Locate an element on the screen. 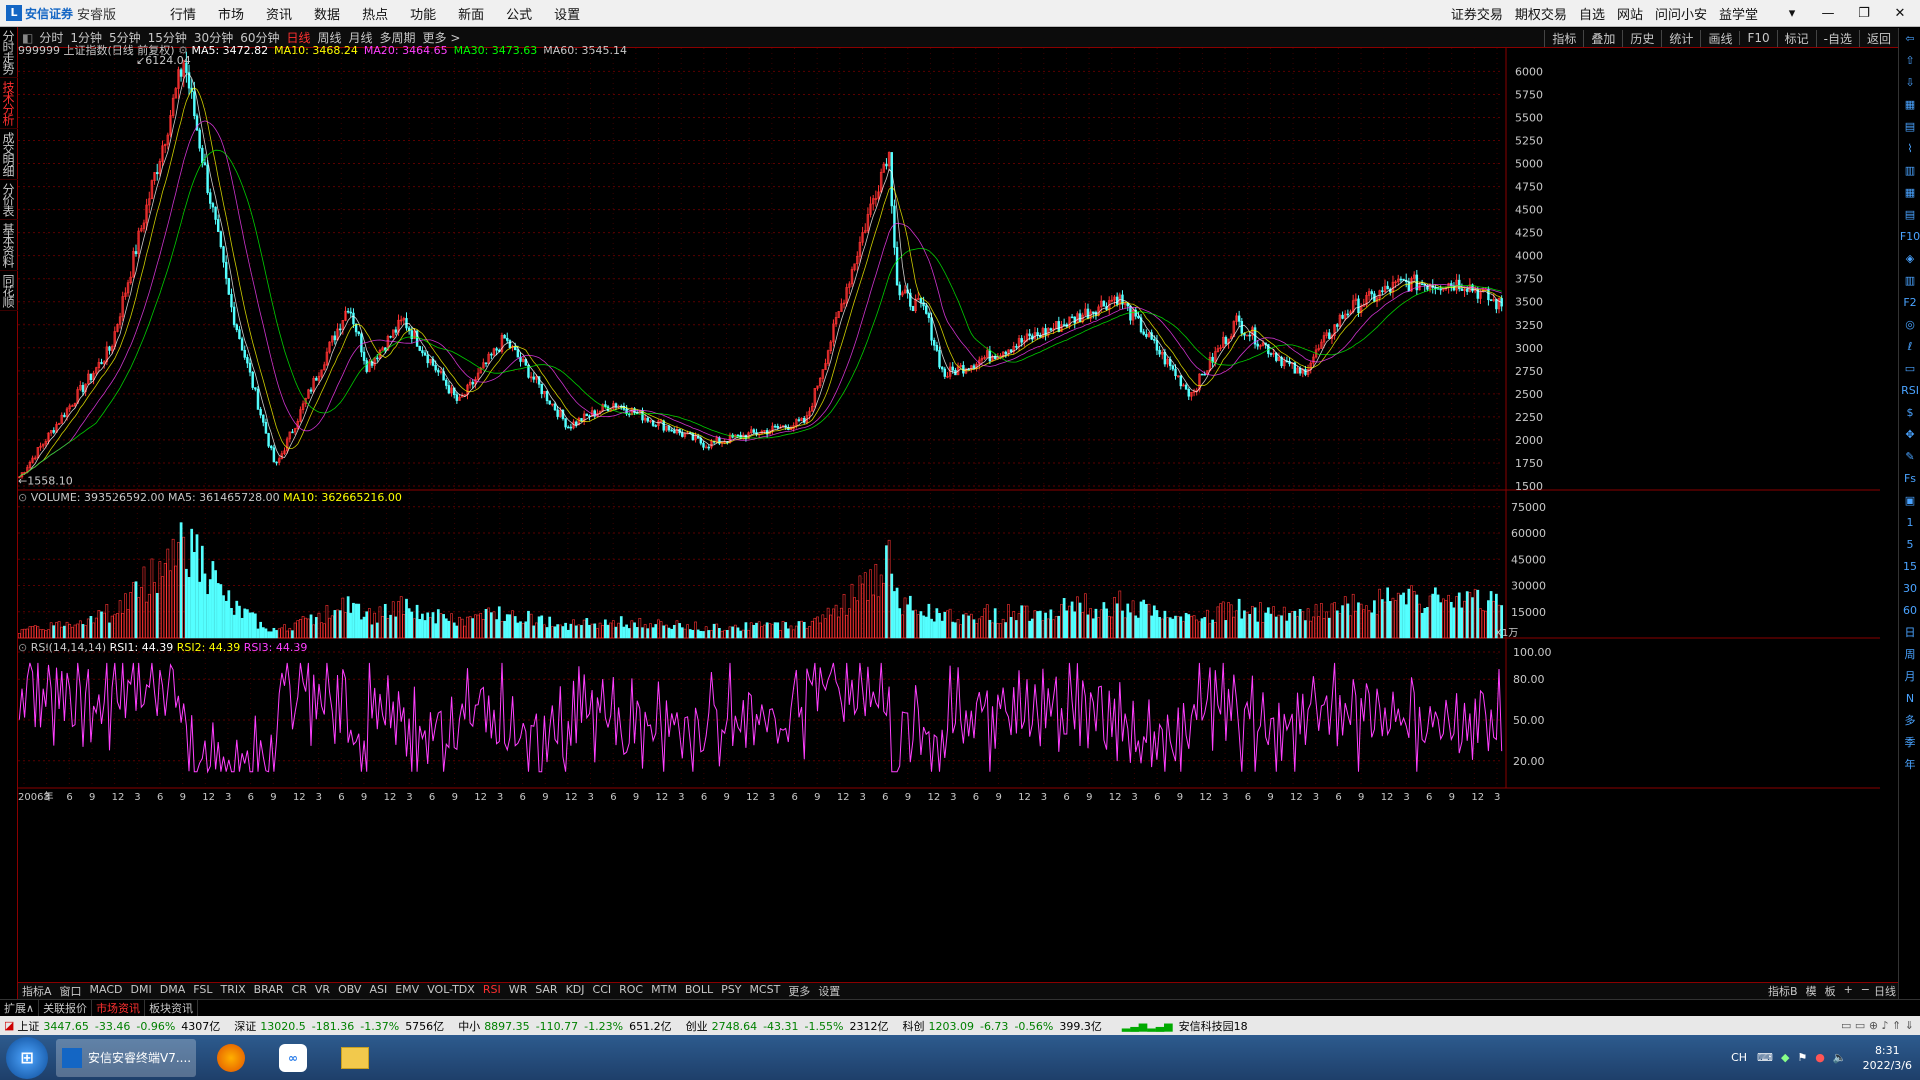 This screenshot has height=1080, width=1920. left-tab: 成交明细 is located at coordinates (9, 154).